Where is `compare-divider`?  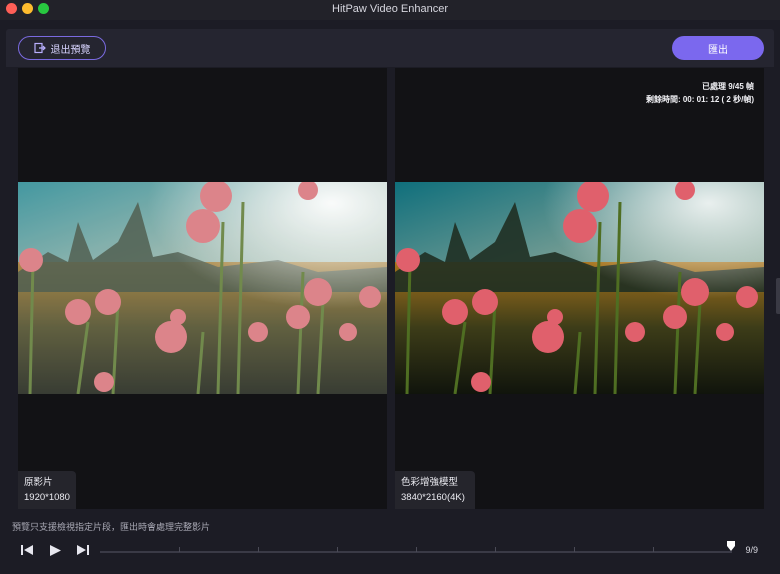 compare-divider is located at coordinates (391, 288).